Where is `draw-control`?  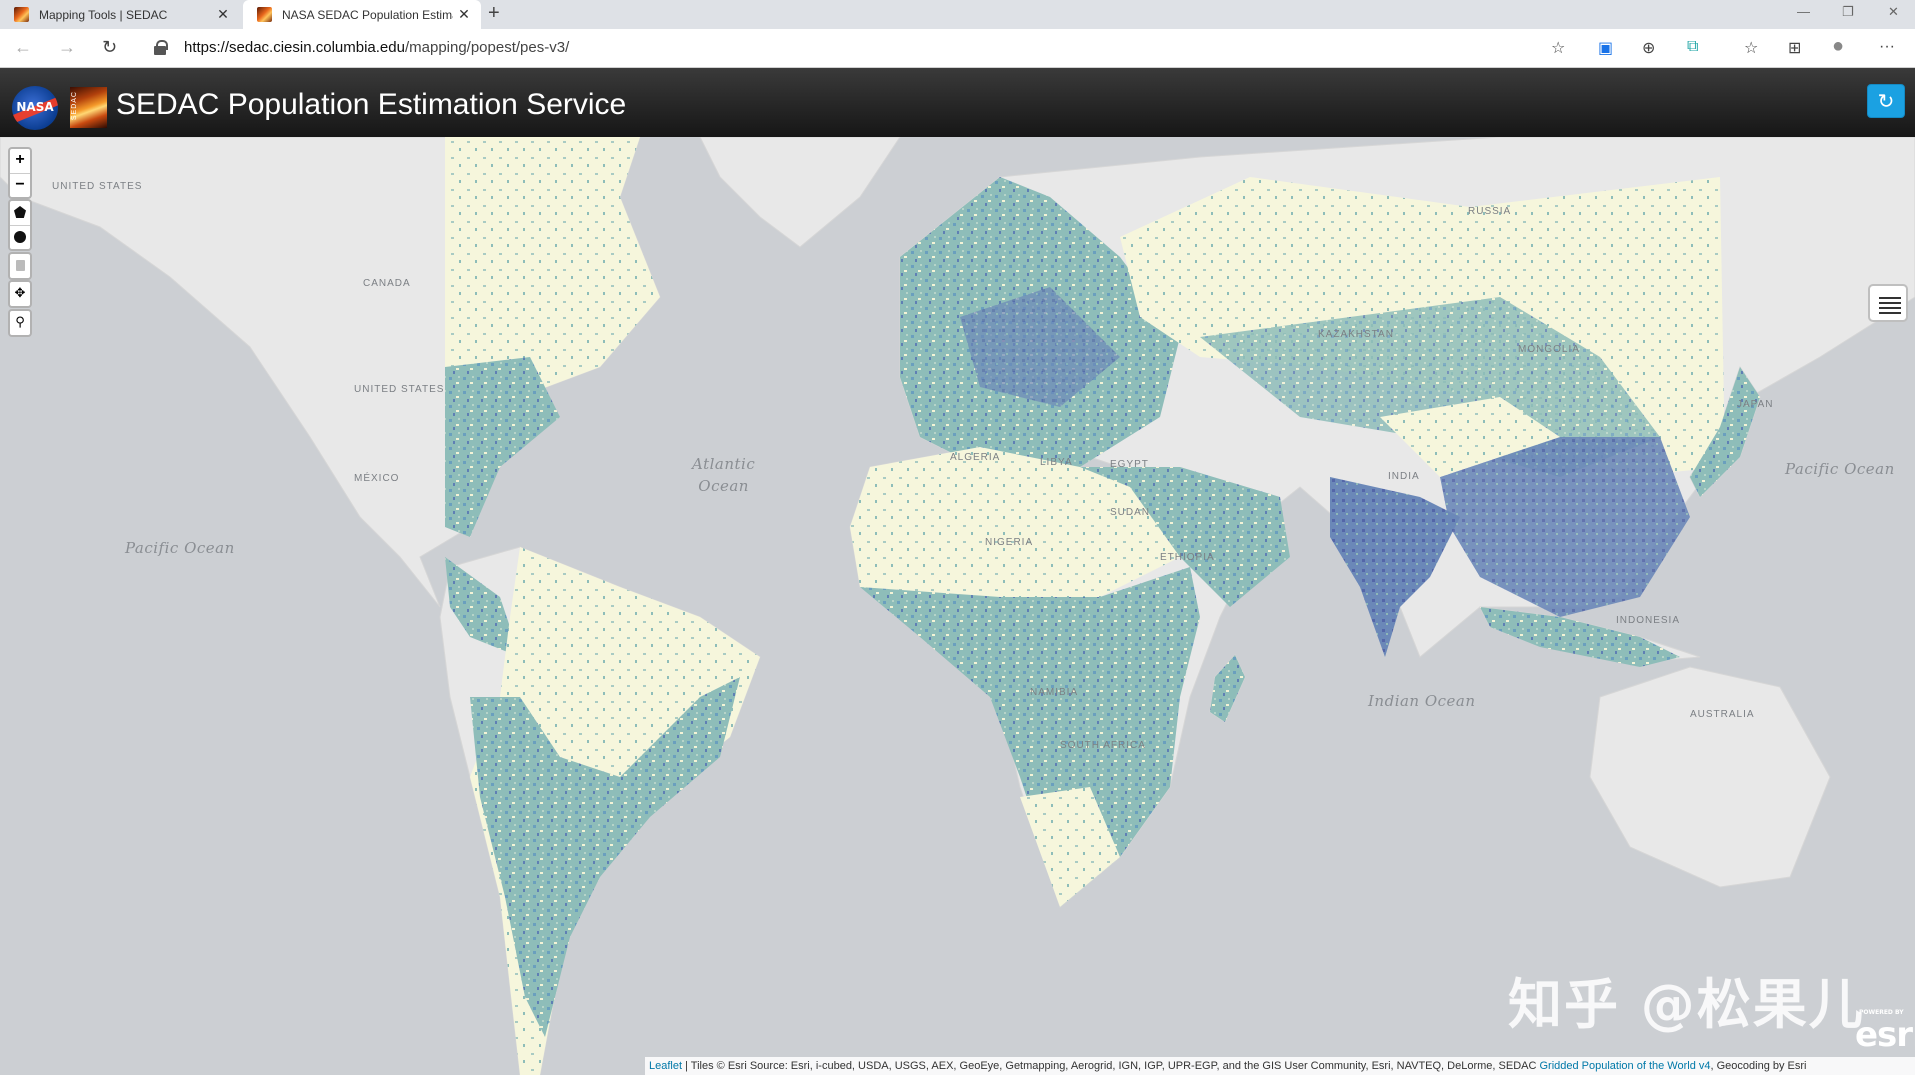 draw-control is located at coordinates (20, 225).